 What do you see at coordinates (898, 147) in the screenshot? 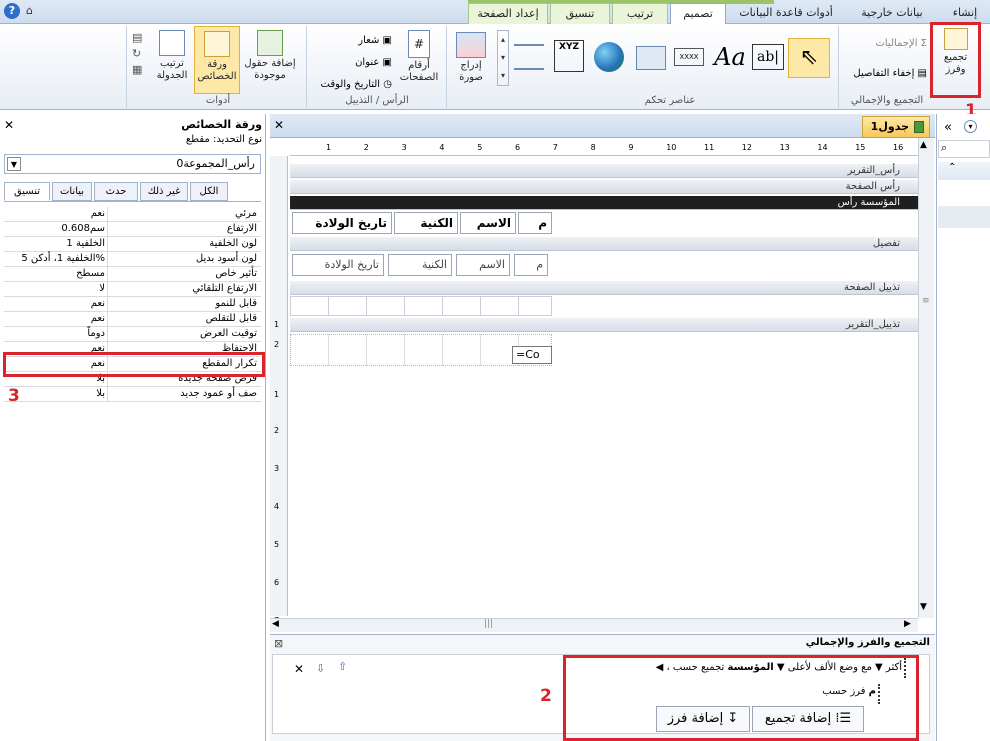
I see `ruler-tick-label: 16` at bounding box center [898, 147].